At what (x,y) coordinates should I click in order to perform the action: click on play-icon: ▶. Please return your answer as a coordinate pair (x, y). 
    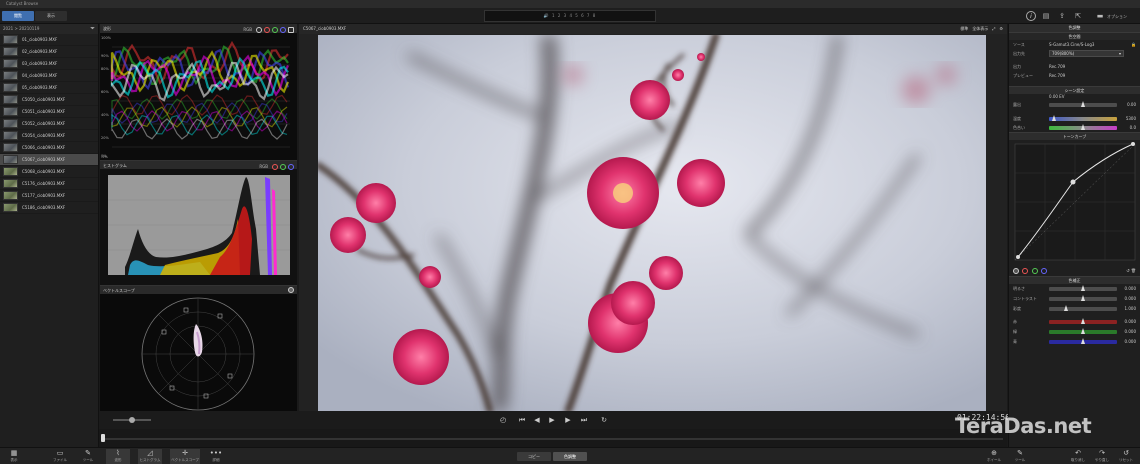
    Looking at the image, I should click on (552, 420).